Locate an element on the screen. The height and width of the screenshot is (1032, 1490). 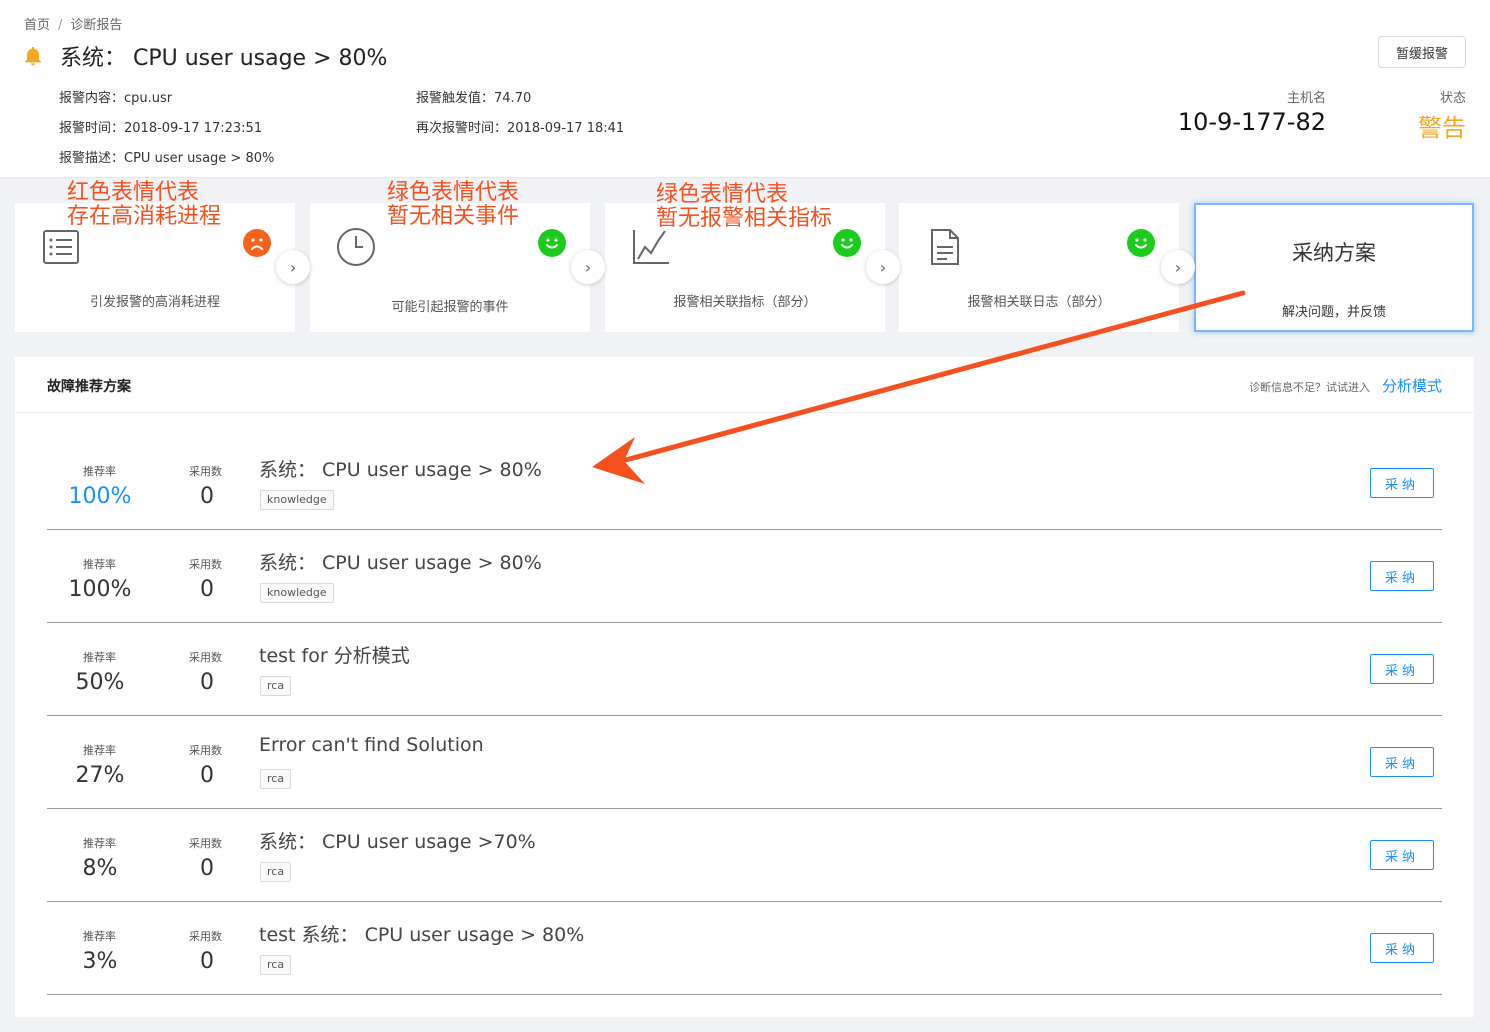
solution-title: test for 分析模式 is located at coordinates (334, 654).